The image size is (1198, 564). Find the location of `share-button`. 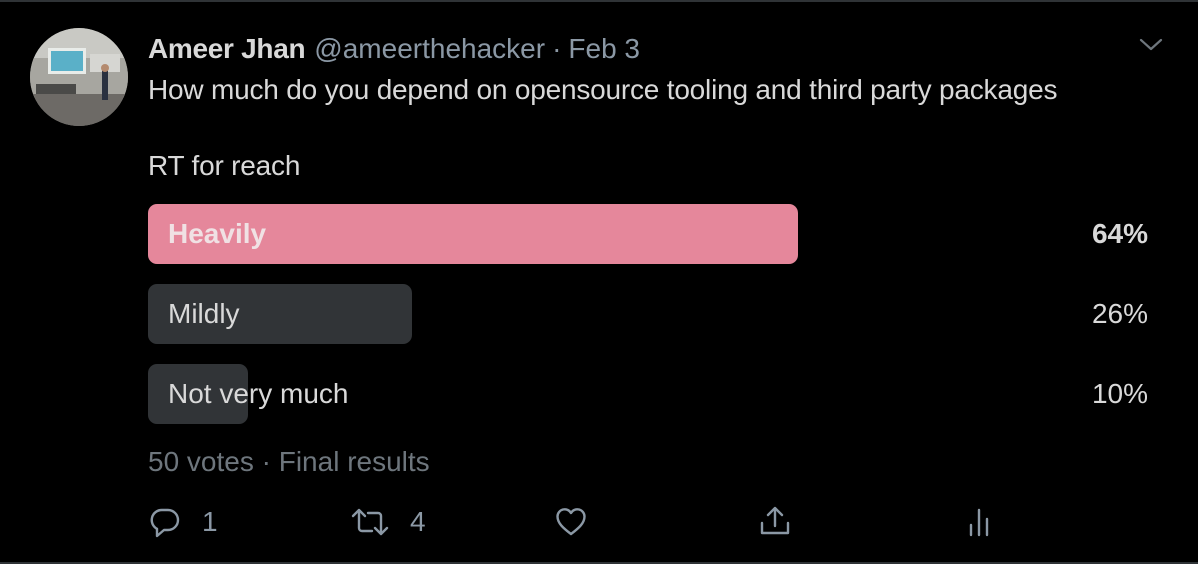

share-button is located at coordinates (775, 522).